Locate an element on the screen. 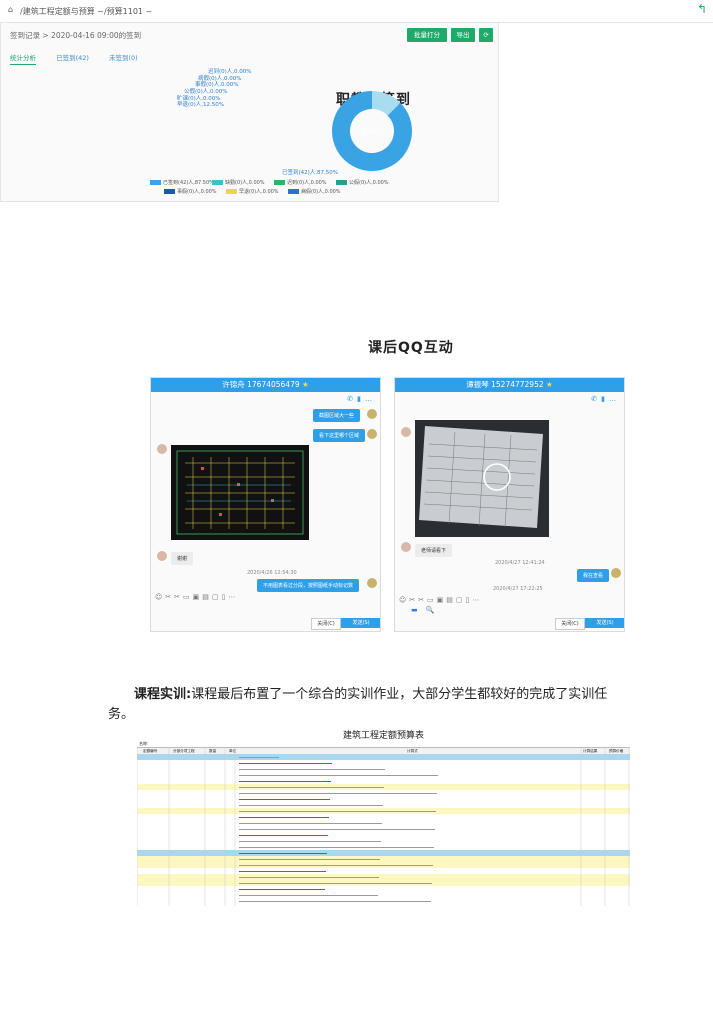 This screenshot has height=1009, width=713. search-icon: ▬ 🔍 is located at coordinates (424, 610).